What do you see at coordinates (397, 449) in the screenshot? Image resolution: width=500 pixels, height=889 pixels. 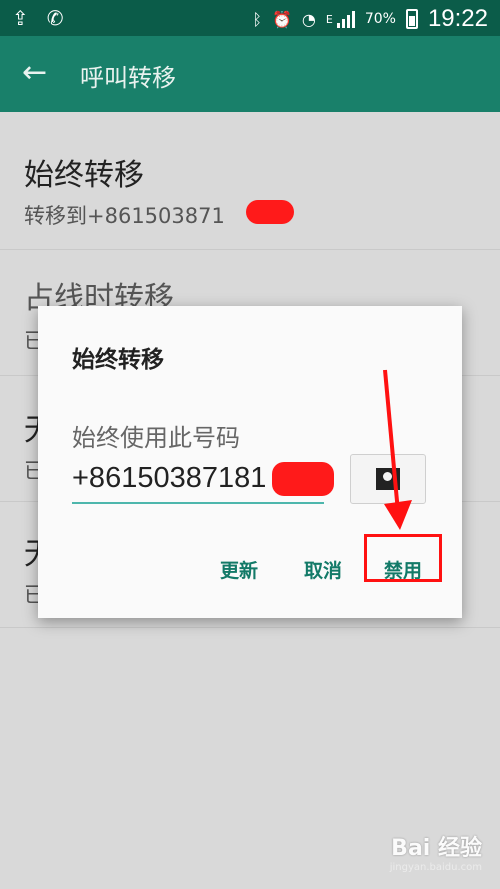 I see `annotation-arrow` at bounding box center [397, 449].